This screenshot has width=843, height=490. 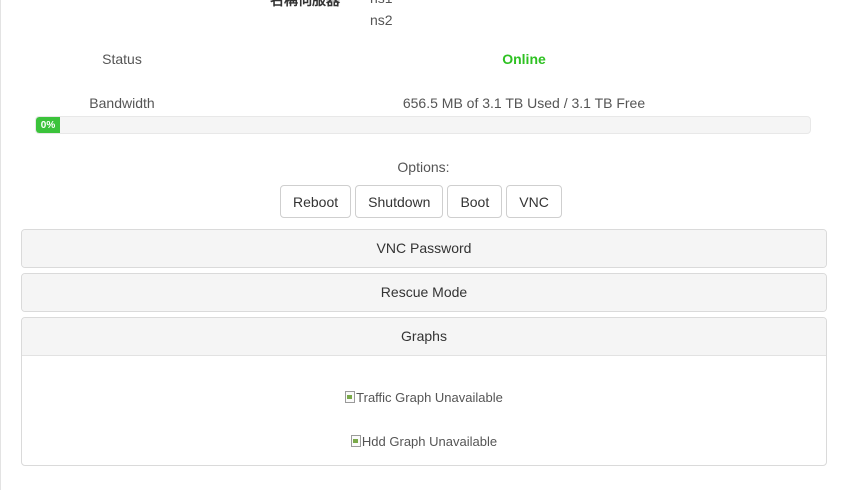 What do you see at coordinates (305, 4) in the screenshot?
I see `nameservers-label: 名稱伺服器` at bounding box center [305, 4].